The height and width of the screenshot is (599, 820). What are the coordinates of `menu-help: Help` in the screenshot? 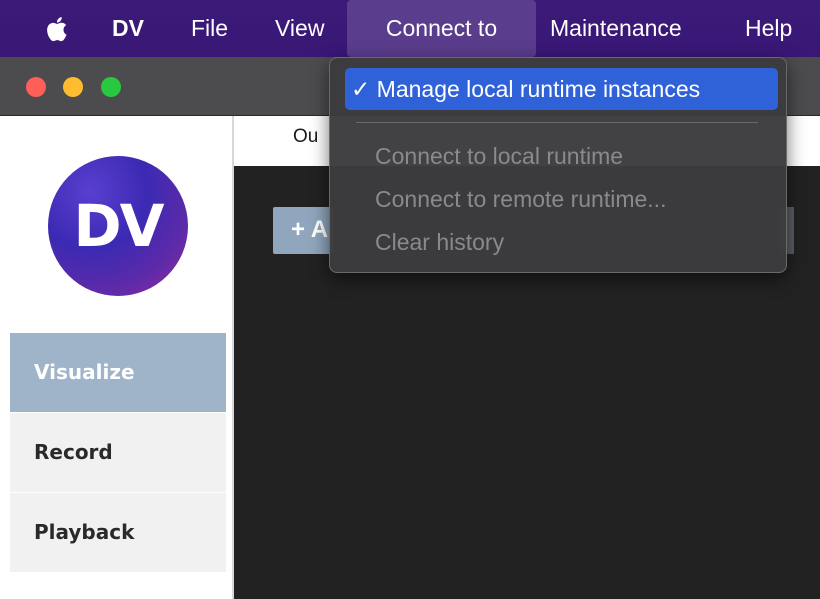 It's located at (768, 28).